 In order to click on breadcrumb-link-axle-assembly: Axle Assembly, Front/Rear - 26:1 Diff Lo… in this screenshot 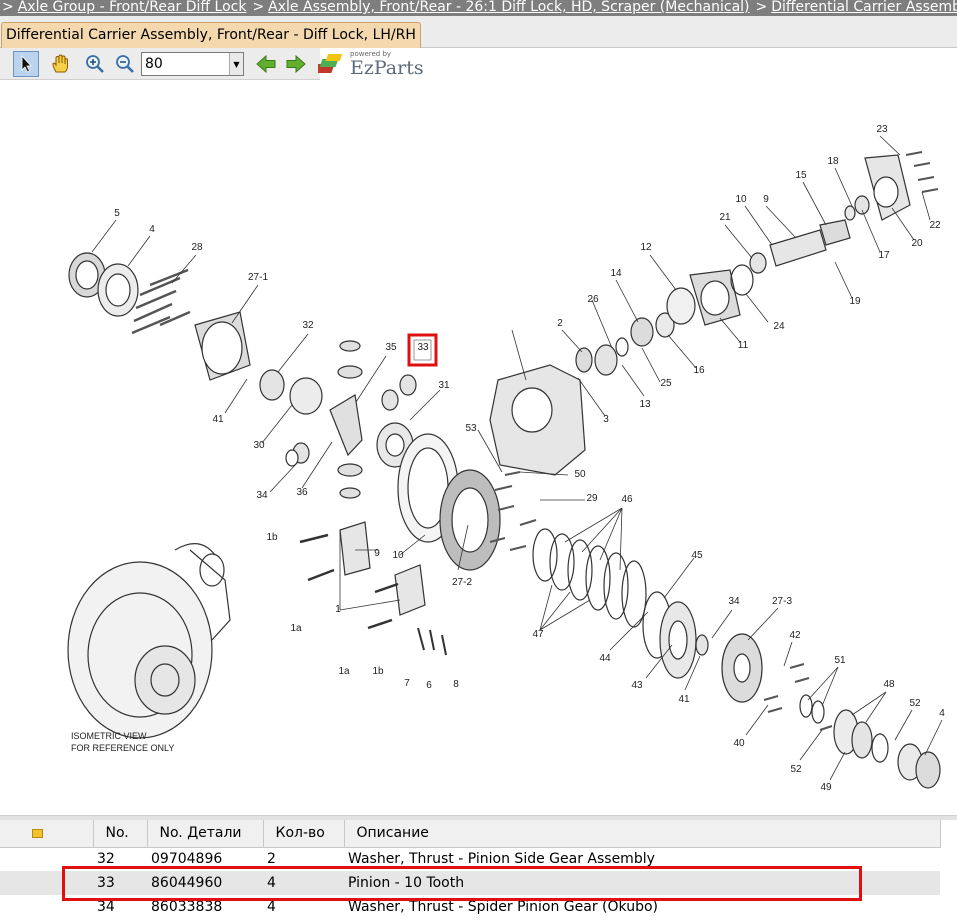, I will do `click(508, 7)`.